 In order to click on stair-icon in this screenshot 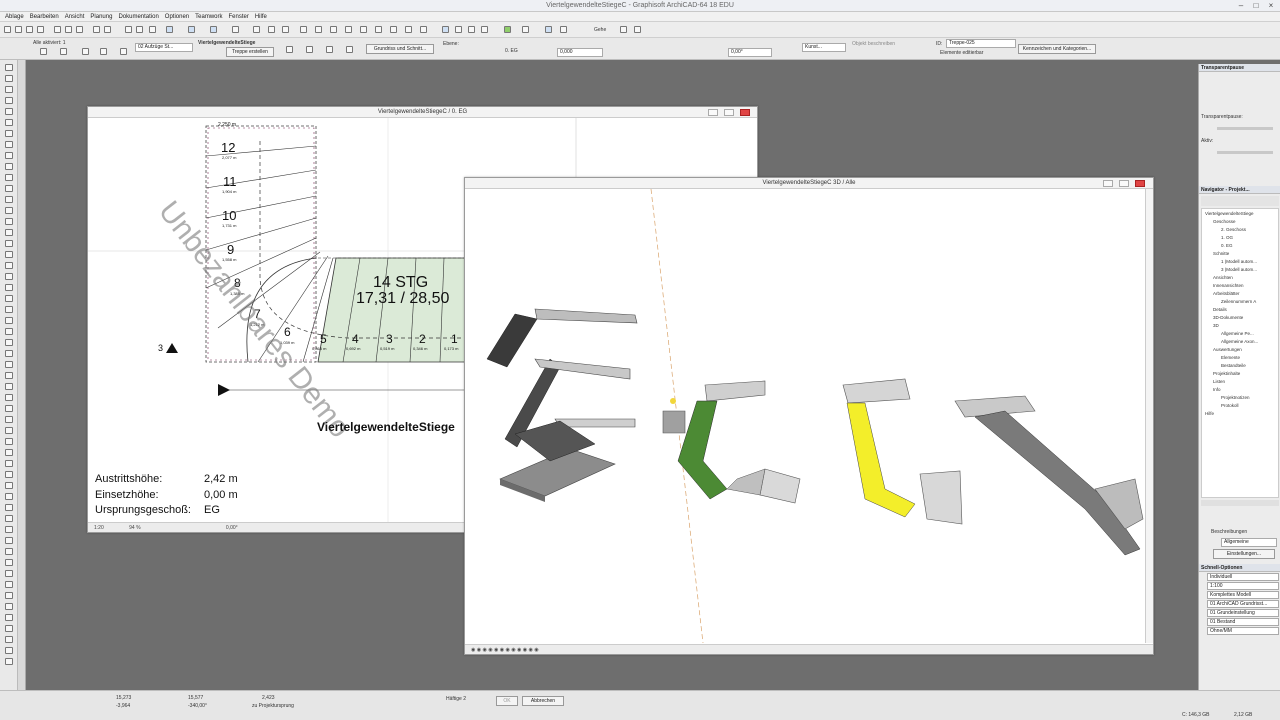, I will do `click(103, 51)`.